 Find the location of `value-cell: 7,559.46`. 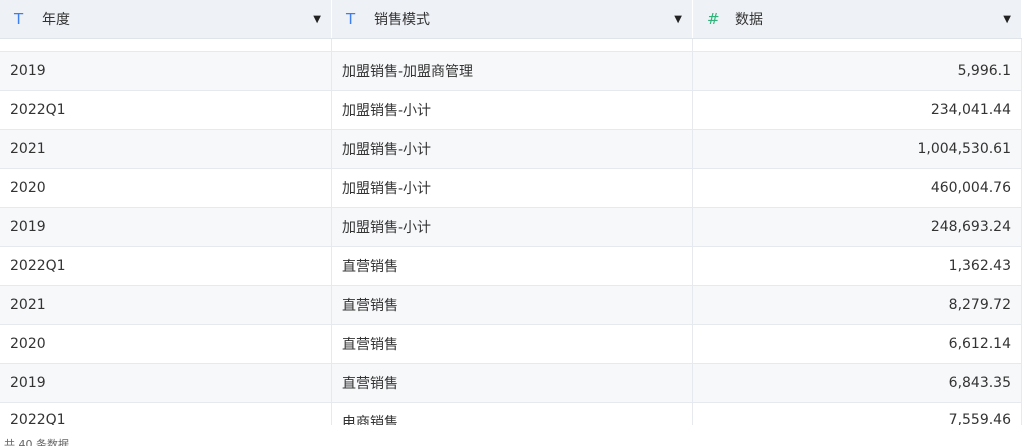

value-cell: 7,559.46 is located at coordinates (857, 414).